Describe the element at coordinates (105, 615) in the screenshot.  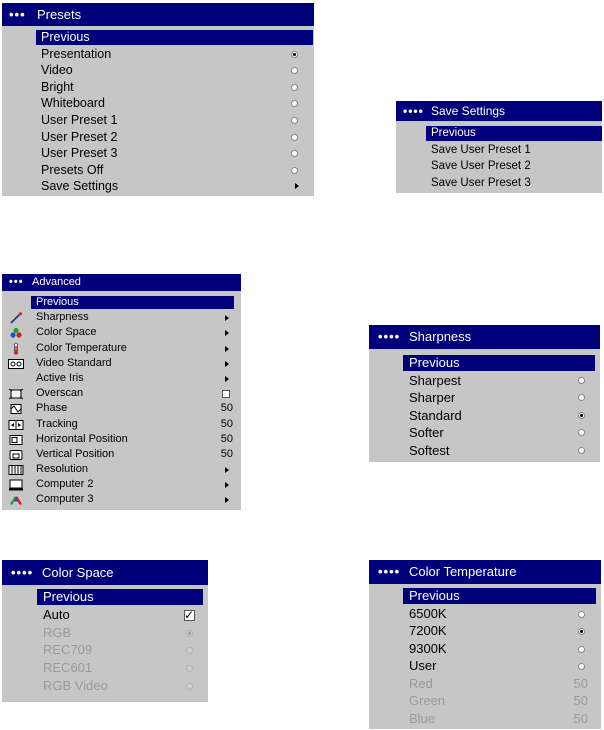
I see `menu-item-auto: Auto` at that location.